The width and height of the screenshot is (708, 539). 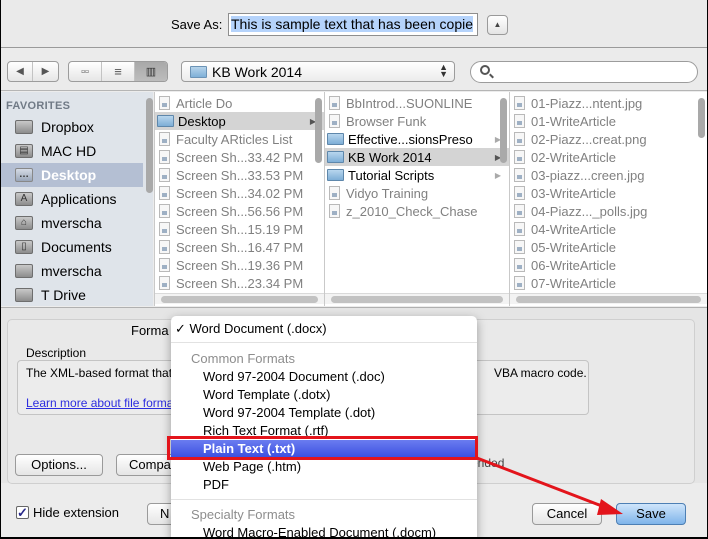 I want to click on annotation-arrowhead, so click(x=610, y=507).